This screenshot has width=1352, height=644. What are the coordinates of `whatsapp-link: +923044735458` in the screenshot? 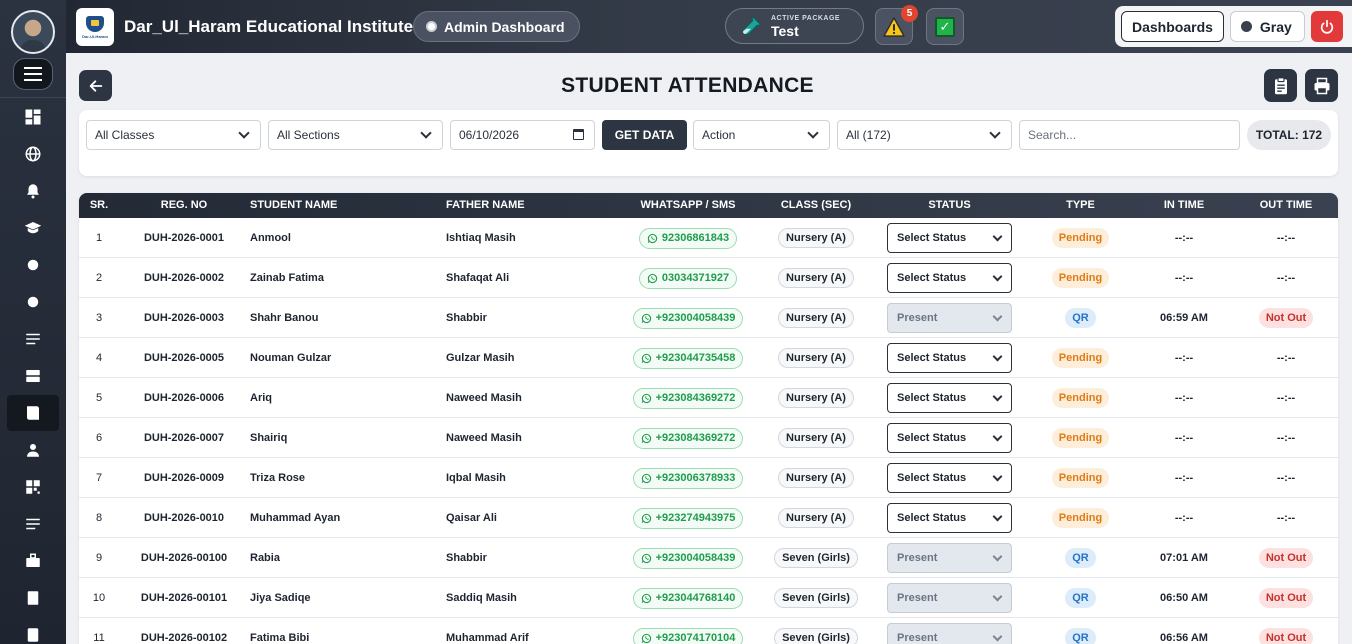 It's located at (688, 358).